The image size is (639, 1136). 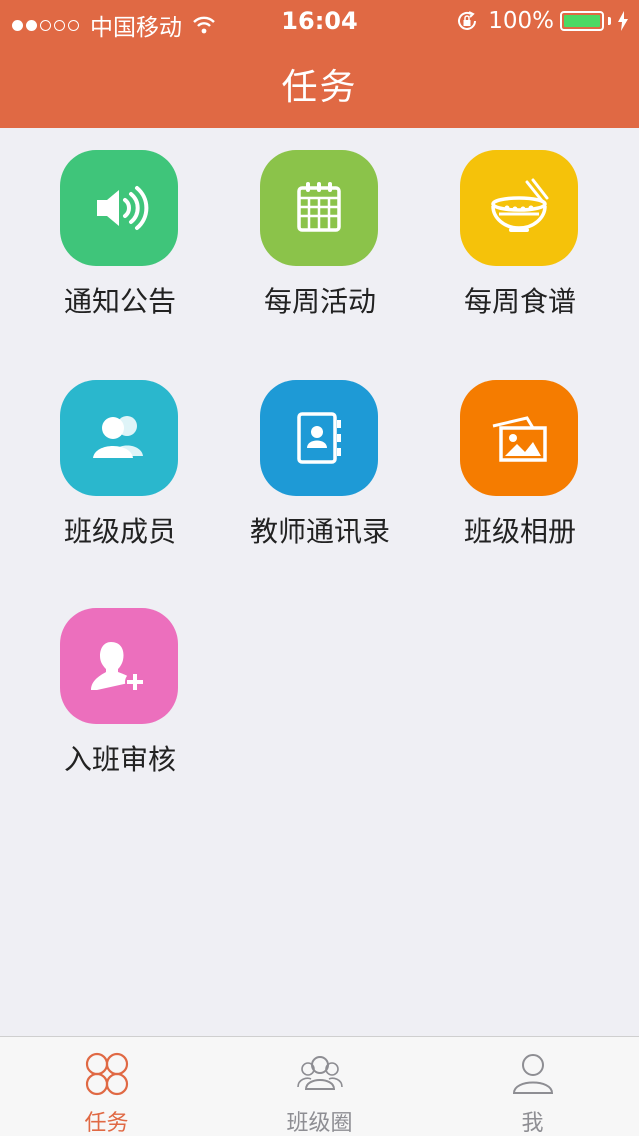 I want to click on tile-label: 班级成员, so click(x=119, y=531).